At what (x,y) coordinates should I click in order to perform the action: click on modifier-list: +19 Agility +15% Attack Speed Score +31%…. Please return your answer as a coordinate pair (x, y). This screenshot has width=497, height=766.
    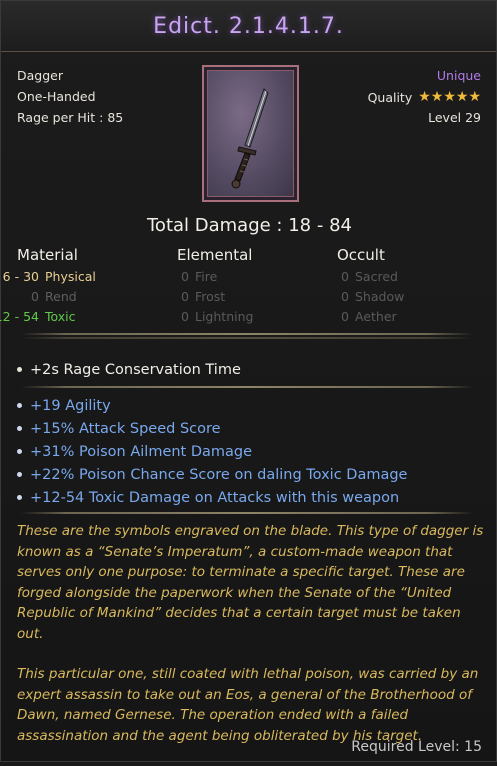
    Looking at the image, I should click on (212, 451).